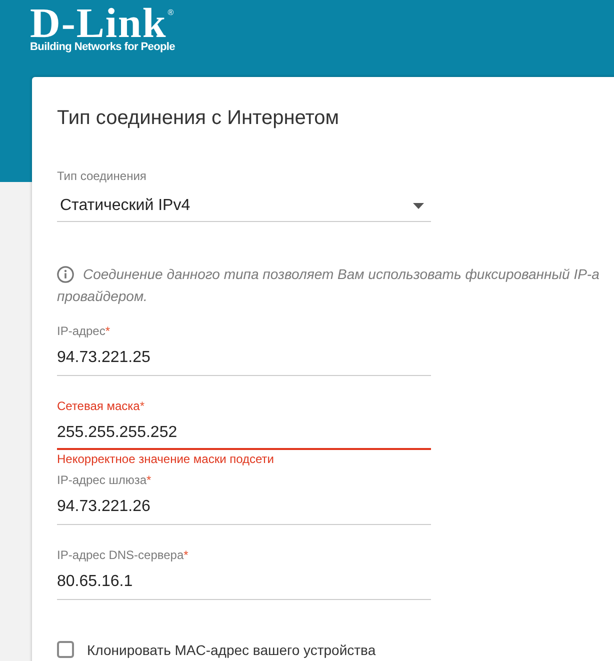 The height and width of the screenshot is (661, 614). I want to click on registered-mark: ®, so click(171, 13).